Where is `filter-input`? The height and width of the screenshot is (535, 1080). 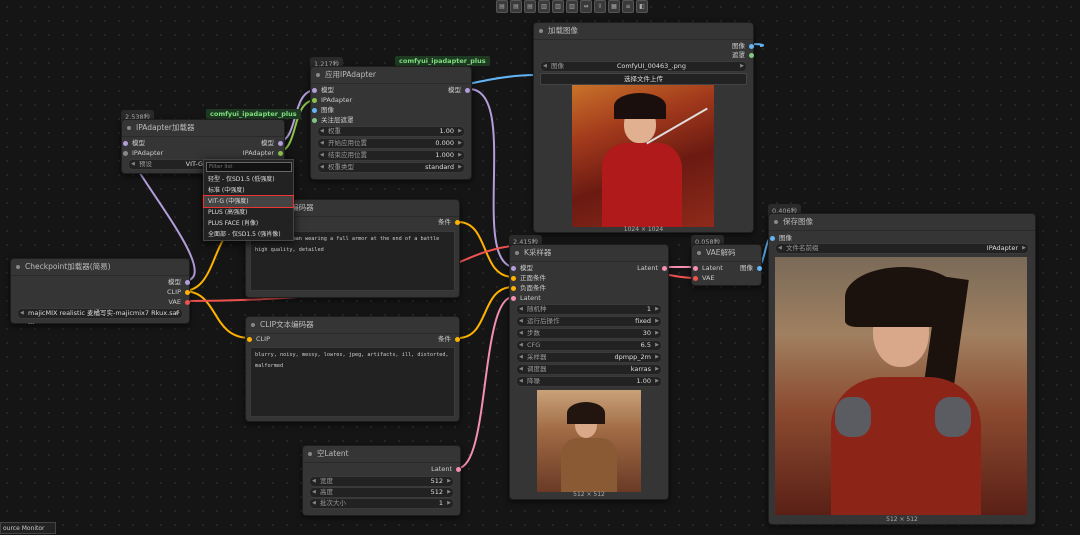 filter-input is located at coordinates (249, 167).